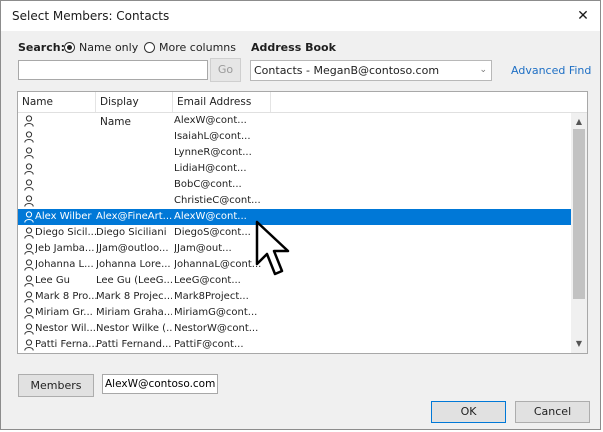 The image size is (603, 432). What do you see at coordinates (272, 248) in the screenshot?
I see `mouse-pointer-icon` at bounding box center [272, 248].